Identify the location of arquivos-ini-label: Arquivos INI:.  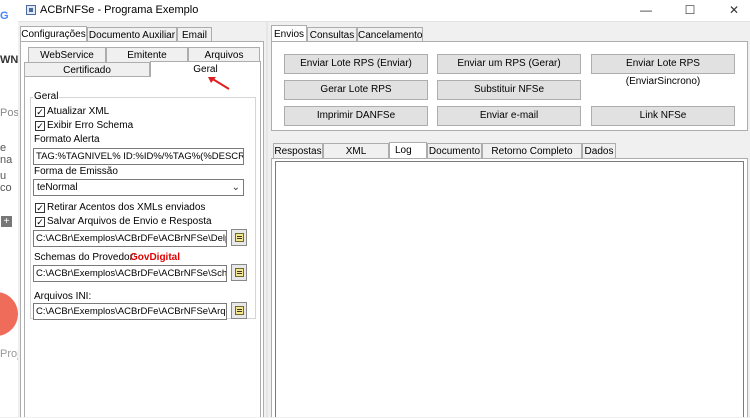
(63, 296).